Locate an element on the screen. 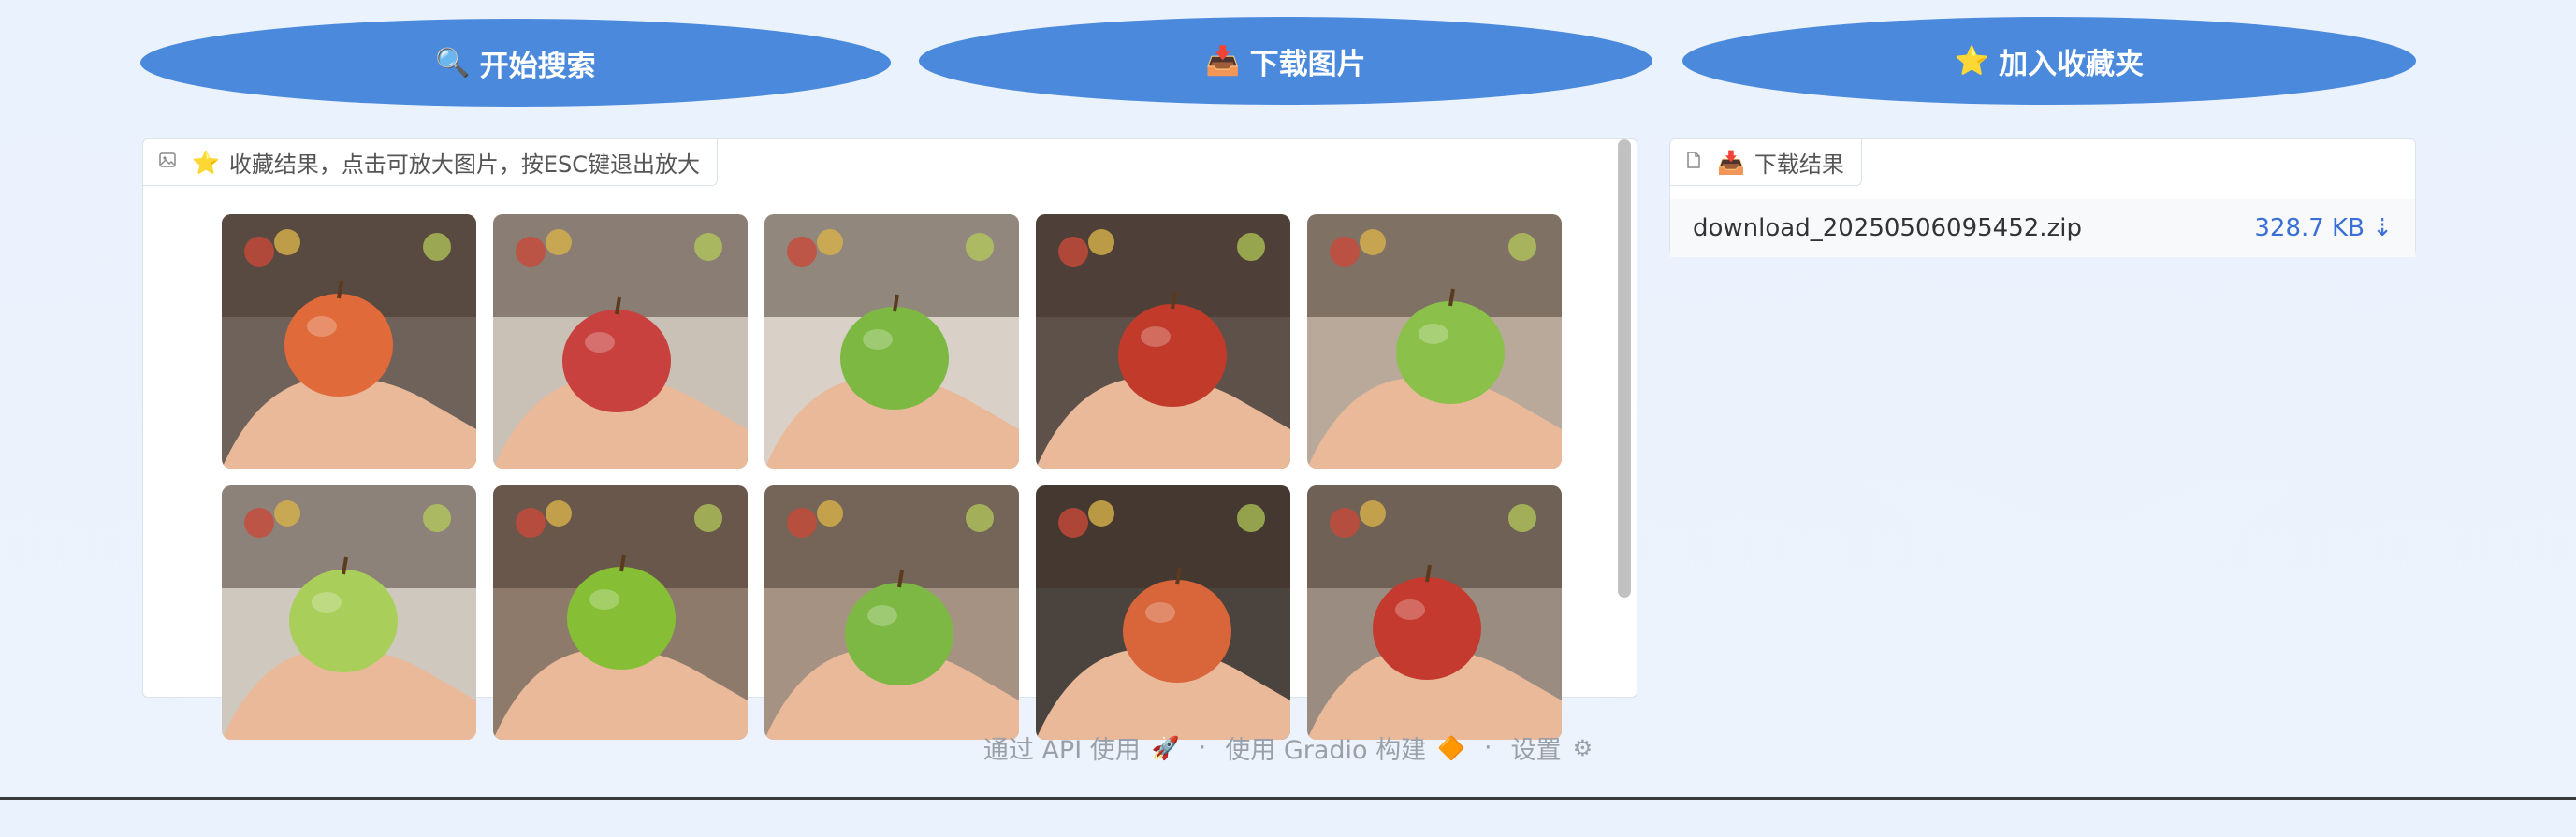 Image resolution: width=2576 pixels, height=837 pixels. footer: 通过 API 使用 🚀 · 使用 Gradio 构建 🔶 · 设置 ⚙ is located at coordinates (1288, 747).